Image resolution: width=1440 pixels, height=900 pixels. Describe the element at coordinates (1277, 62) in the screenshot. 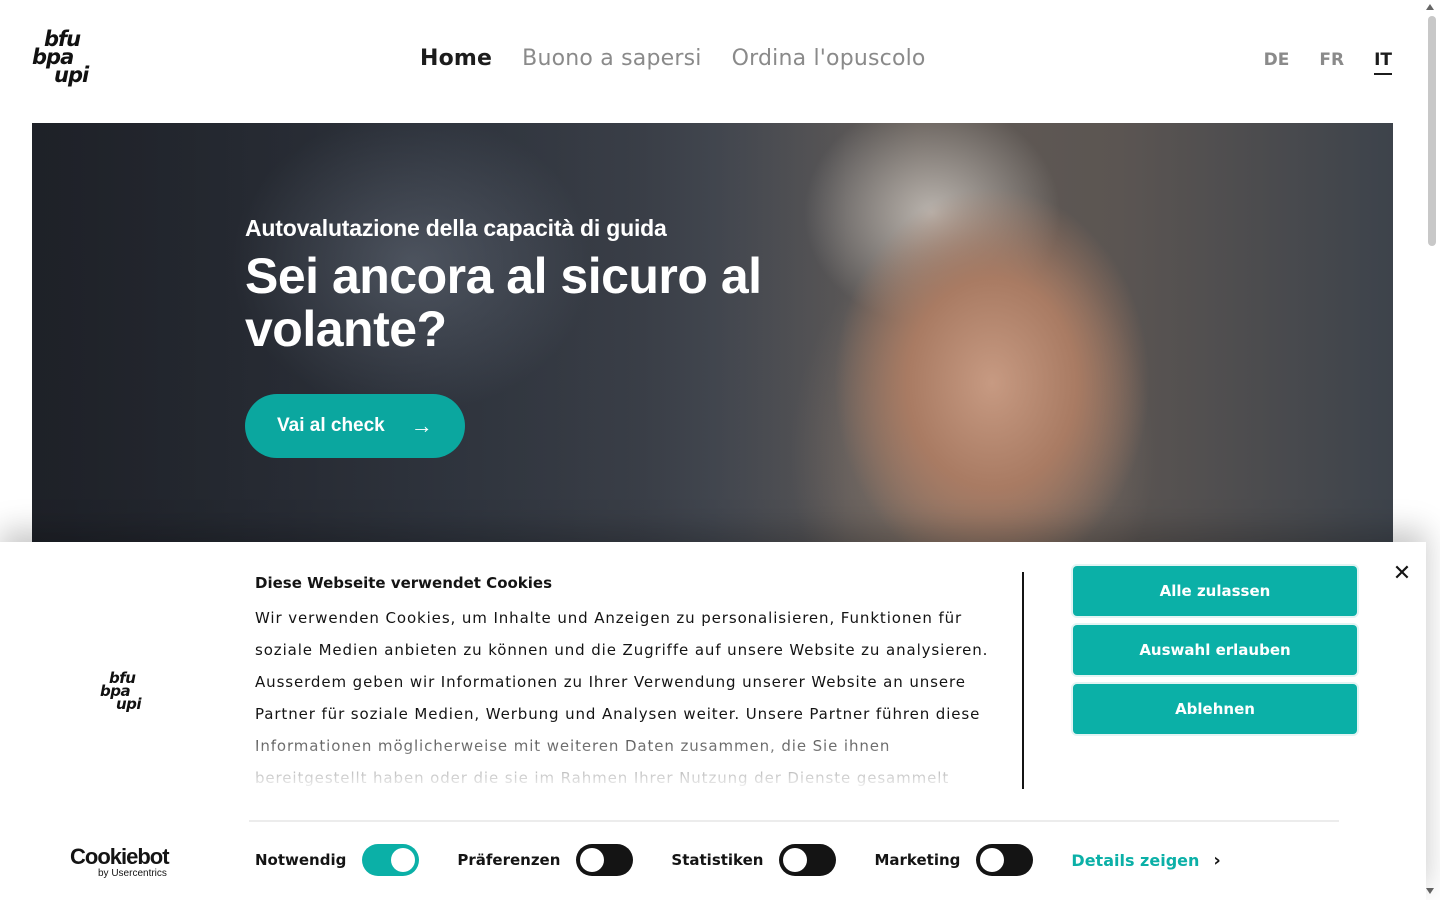

I see `lang-de: DE` at that location.